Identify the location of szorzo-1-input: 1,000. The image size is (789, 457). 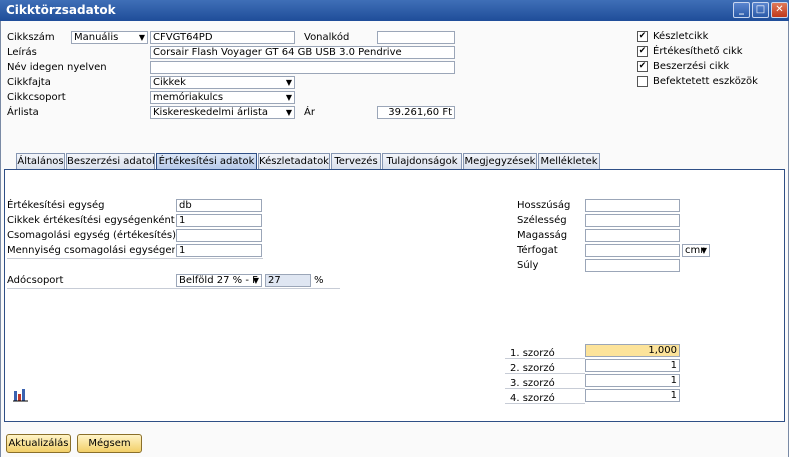
(632, 350).